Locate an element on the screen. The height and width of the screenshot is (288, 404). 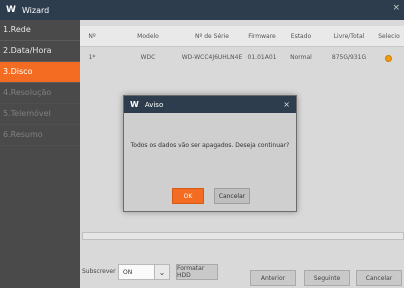
col-header-free-total: Livre/Total is located at coordinates (349, 36).